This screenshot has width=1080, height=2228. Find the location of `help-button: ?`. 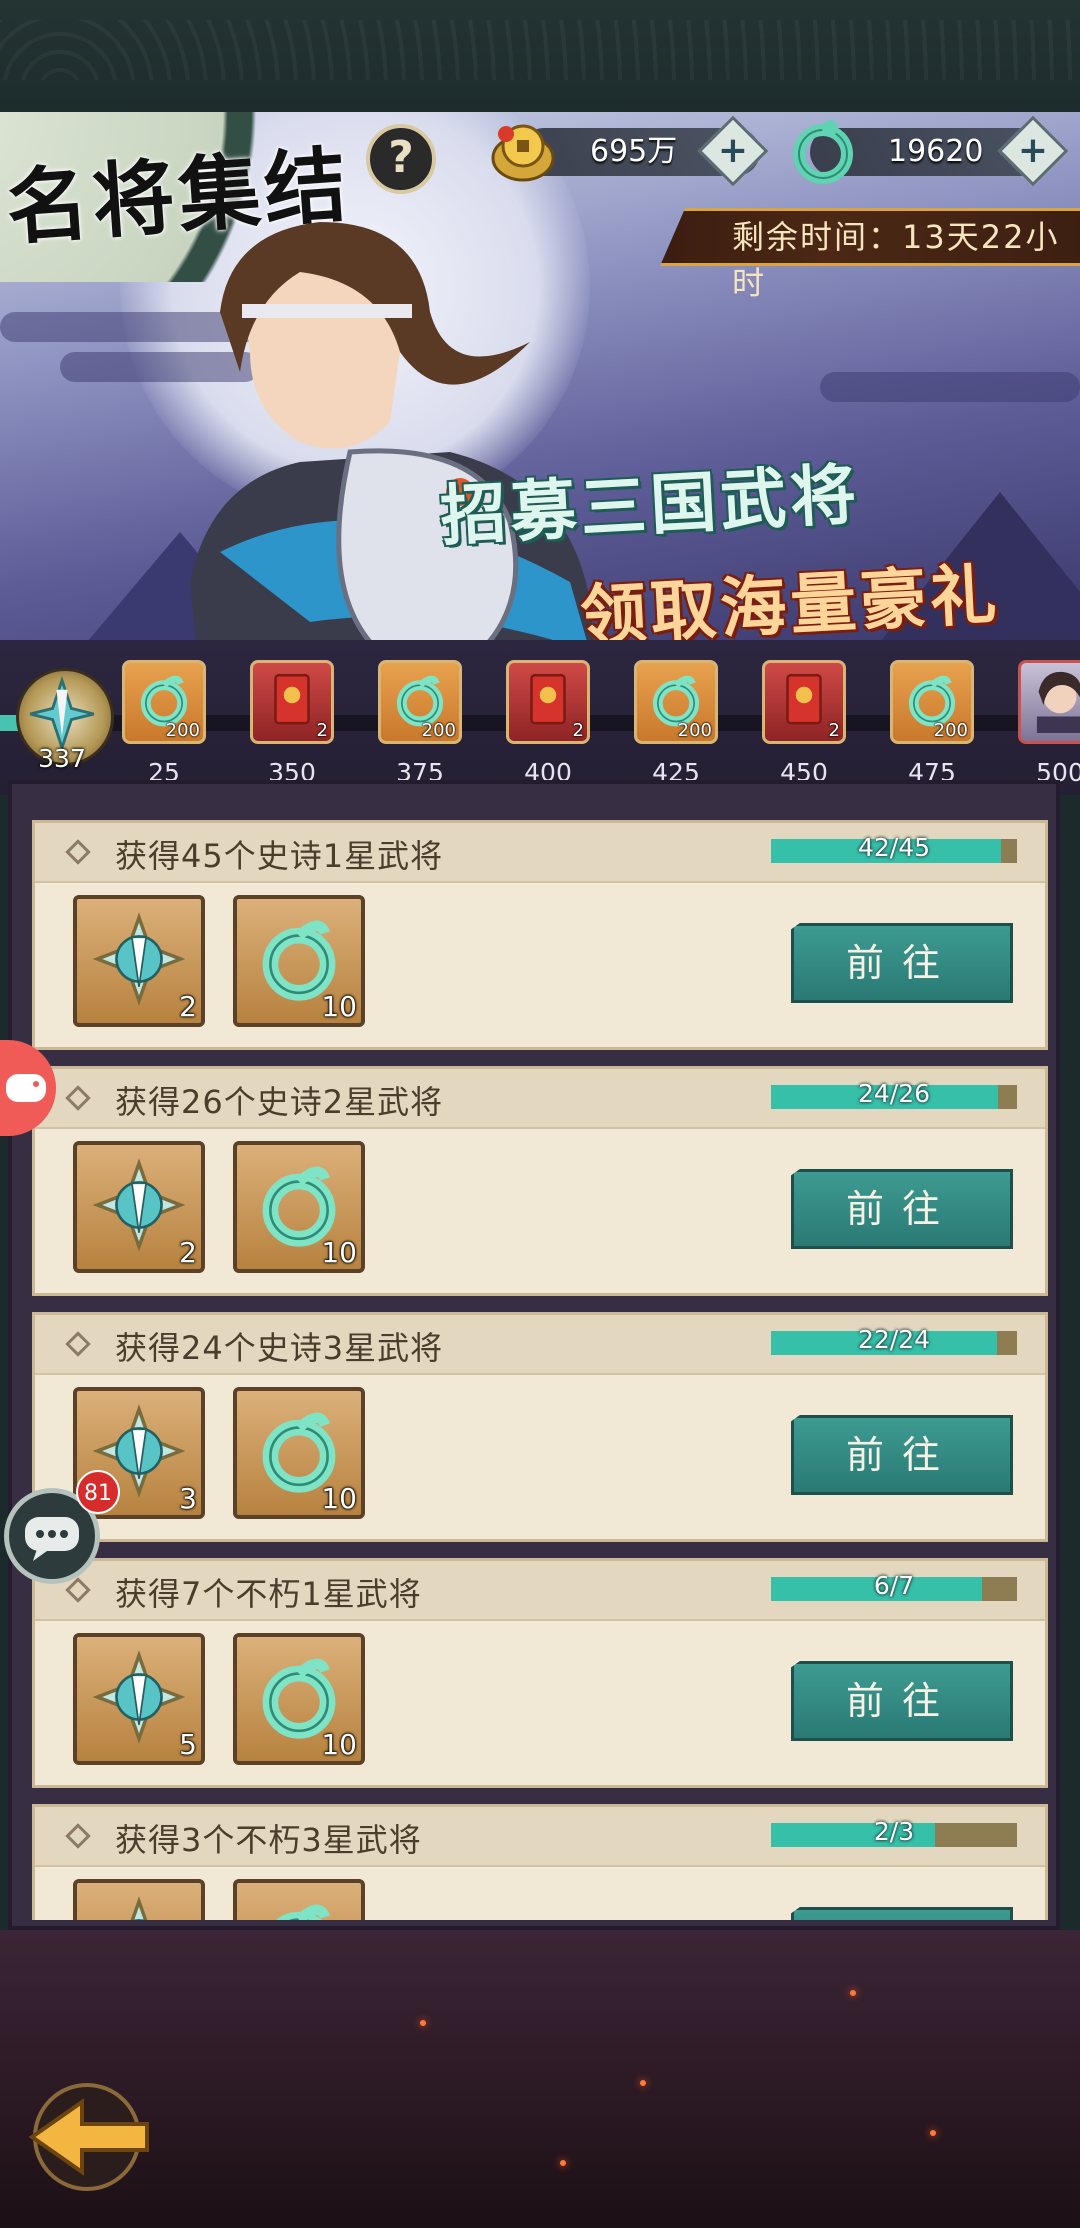

help-button: ? is located at coordinates (401, 159).